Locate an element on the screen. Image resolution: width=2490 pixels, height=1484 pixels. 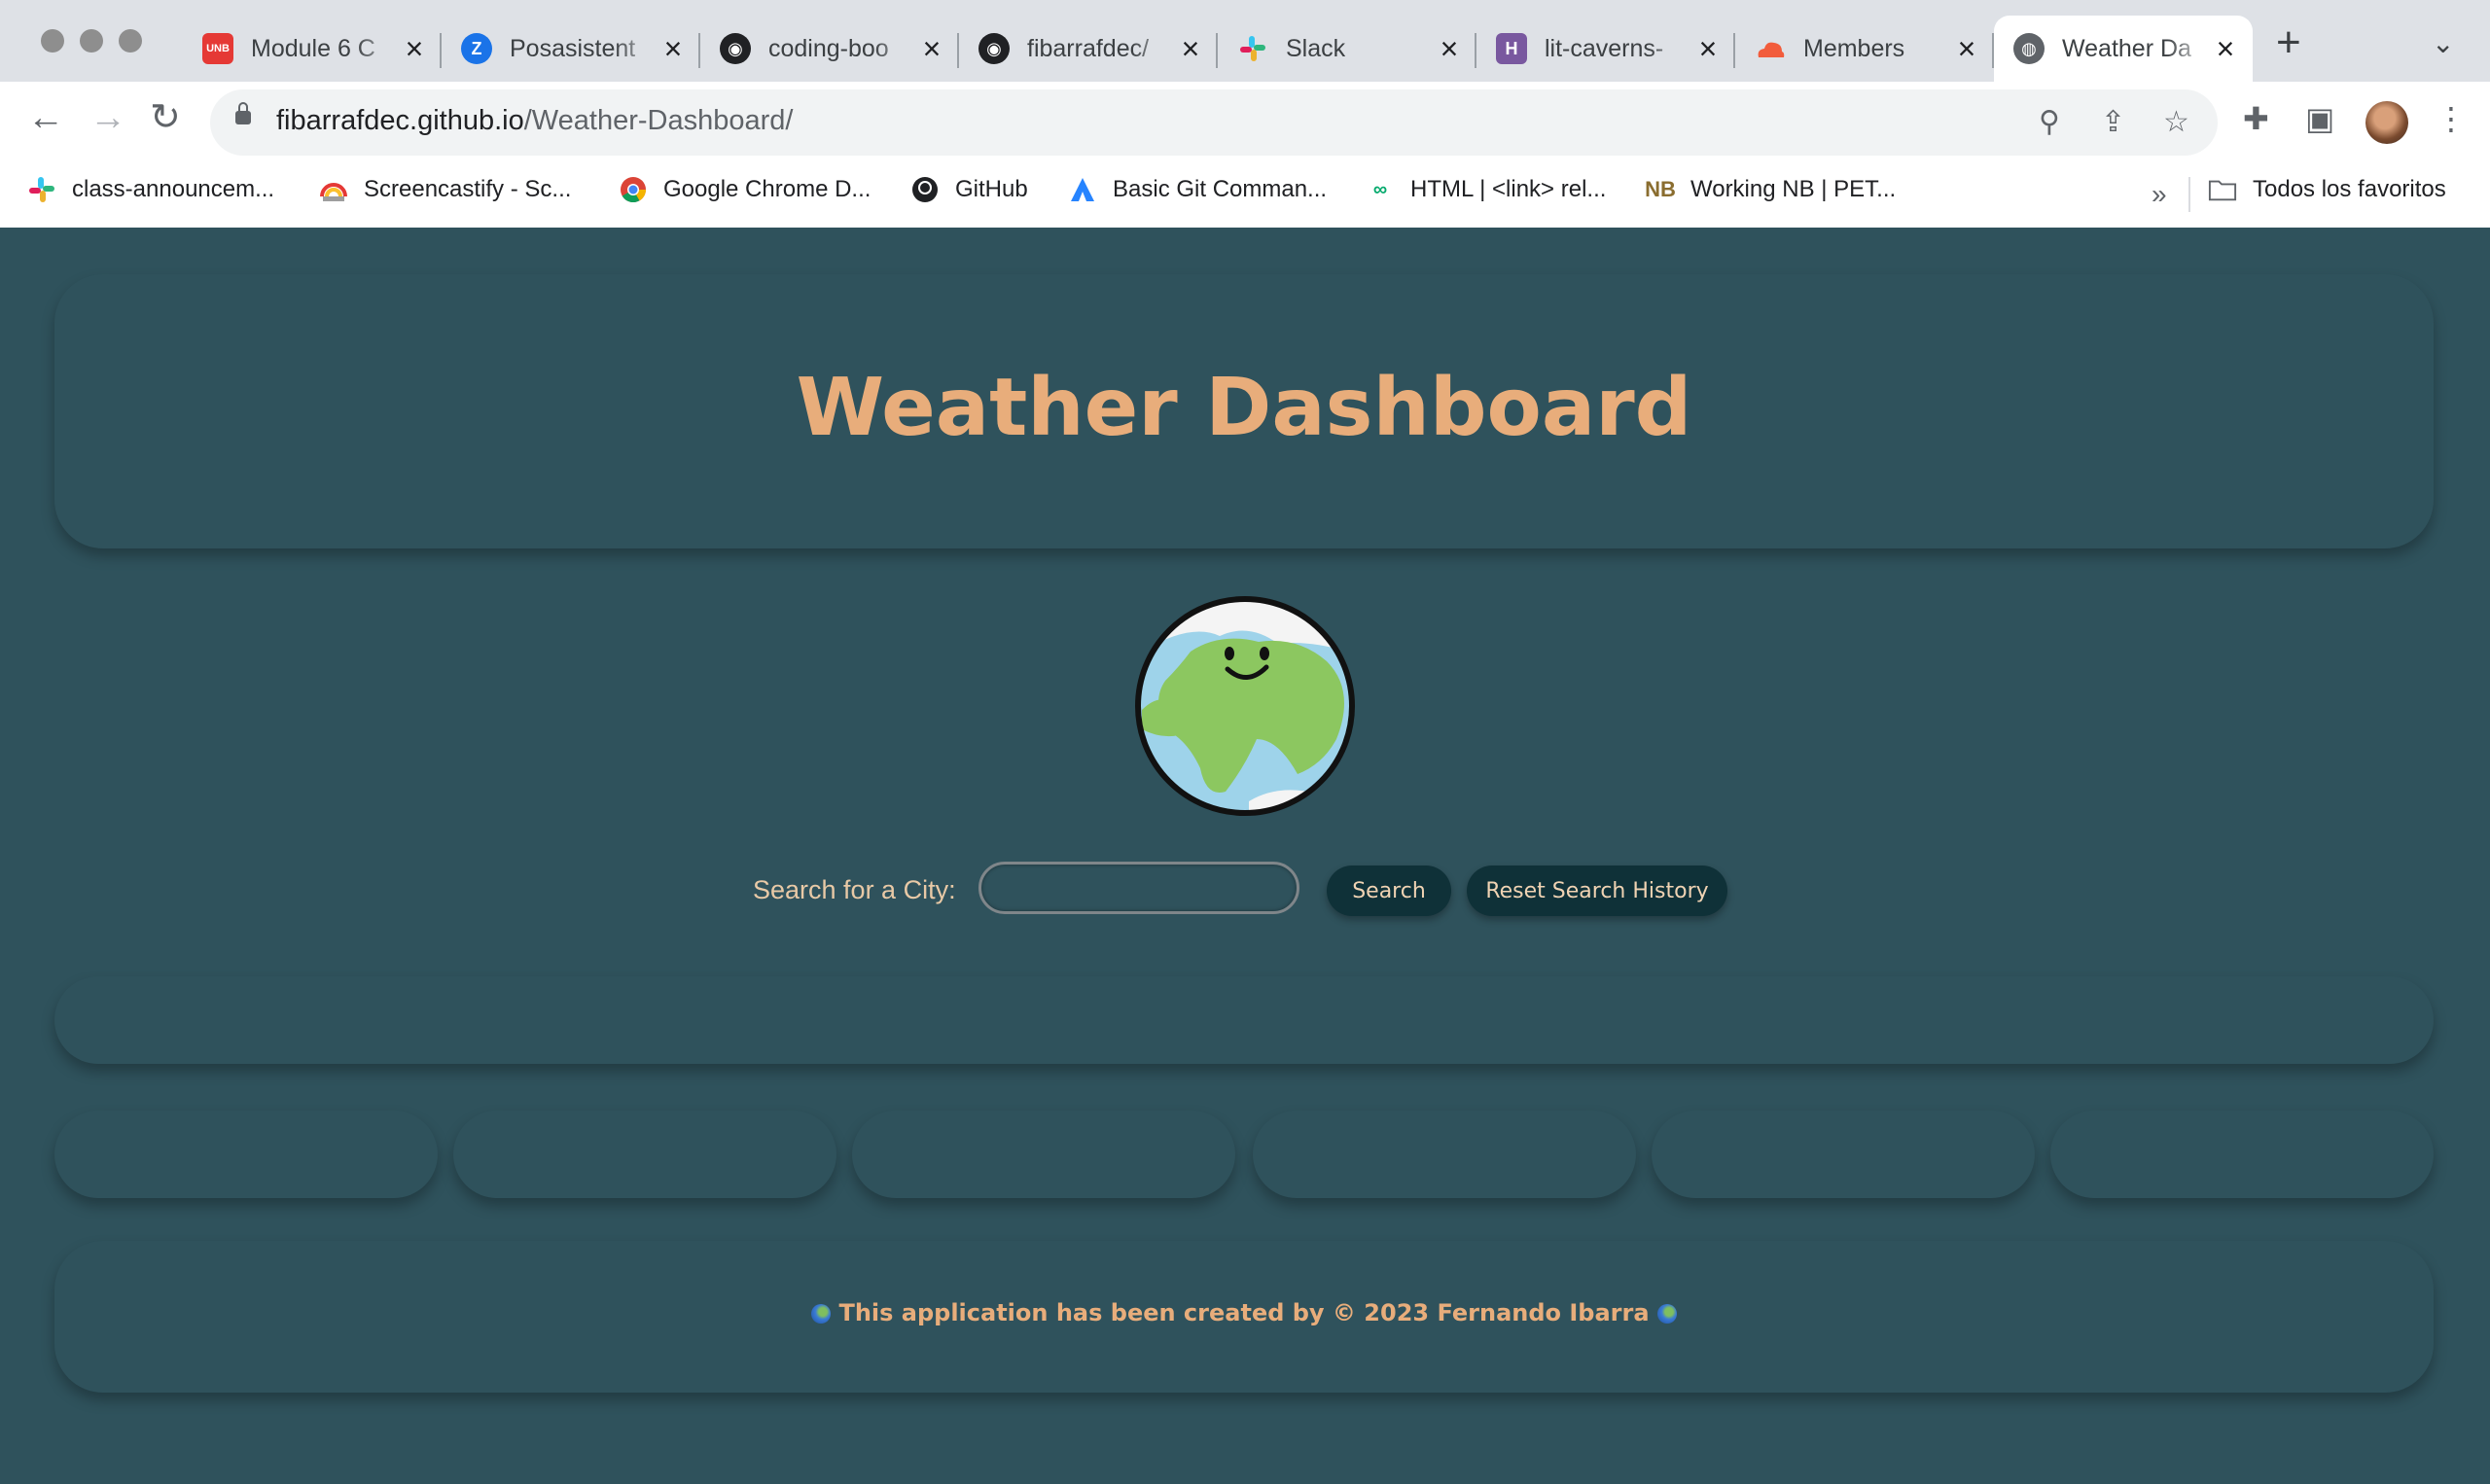
tab-title: Slack is located at coordinates (1316, 48).